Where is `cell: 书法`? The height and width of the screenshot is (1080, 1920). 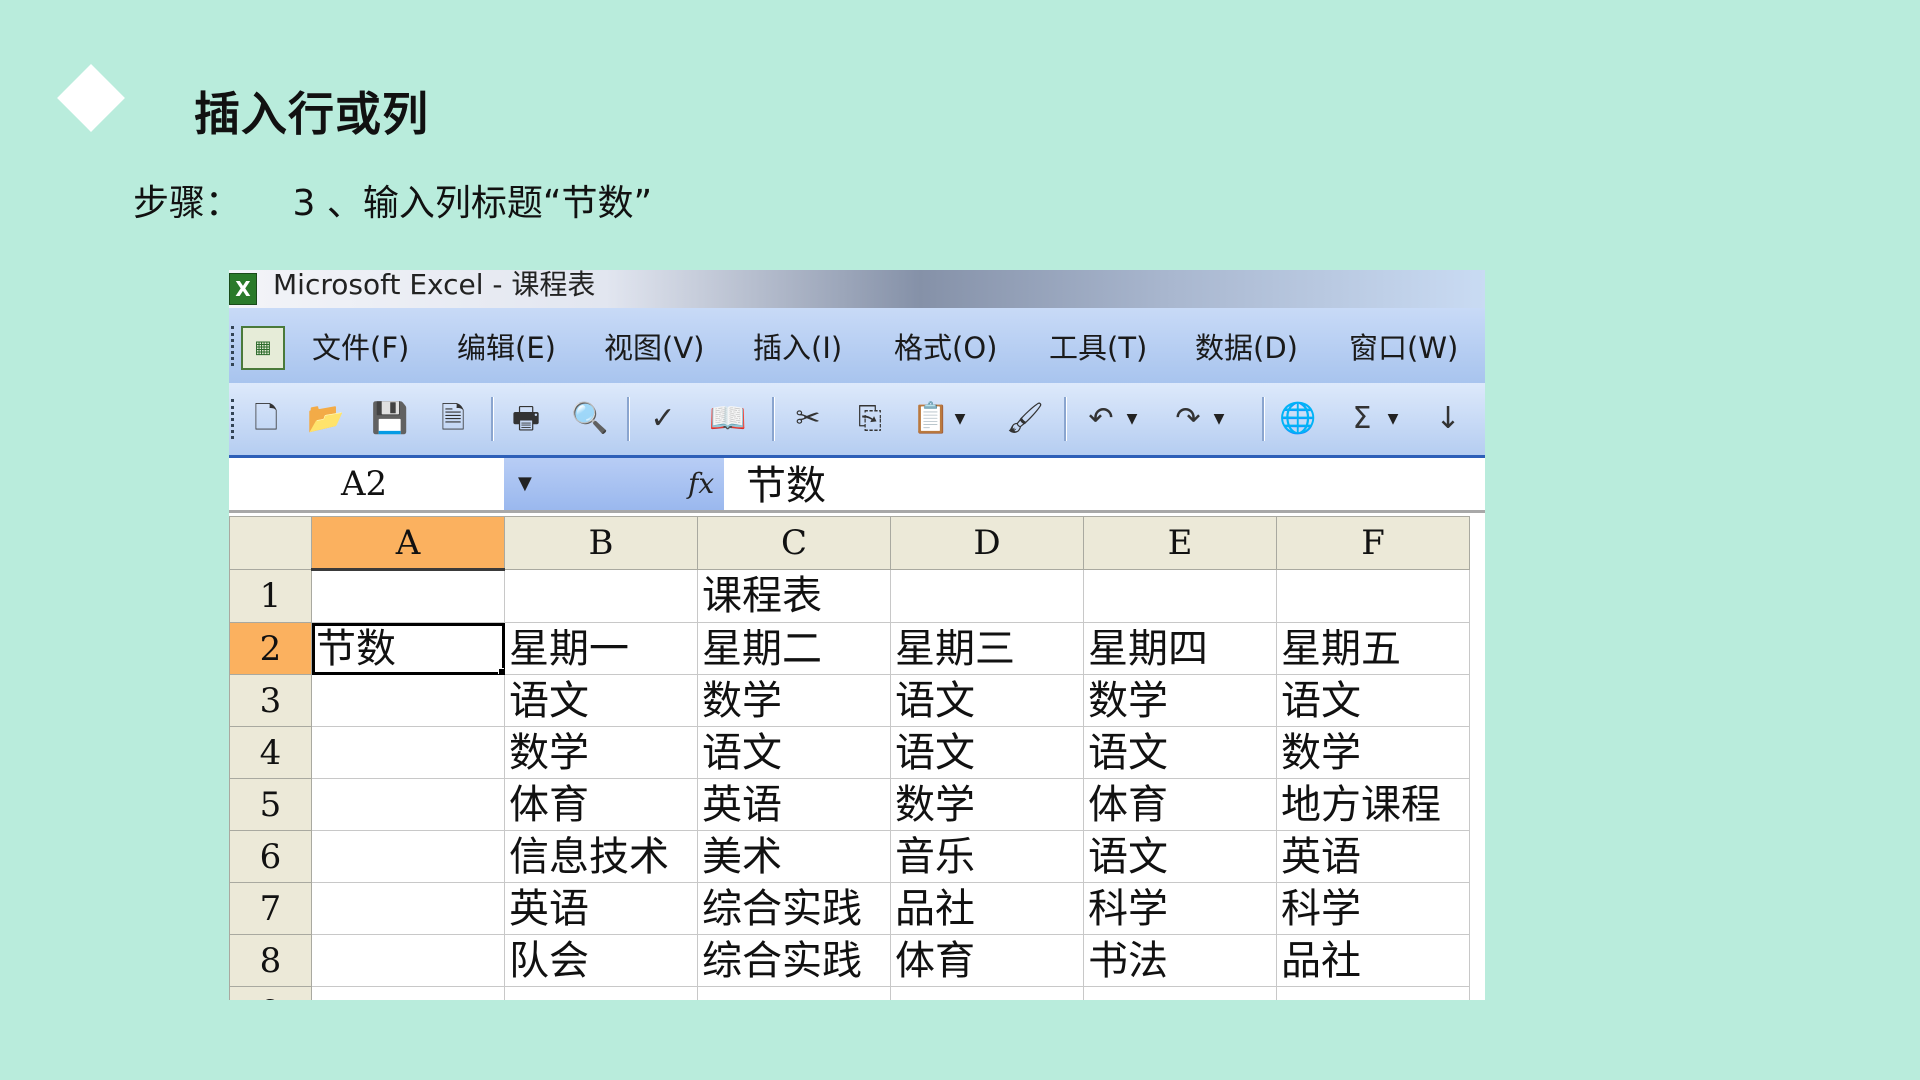 cell: 书法 is located at coordinates (1180, 960).